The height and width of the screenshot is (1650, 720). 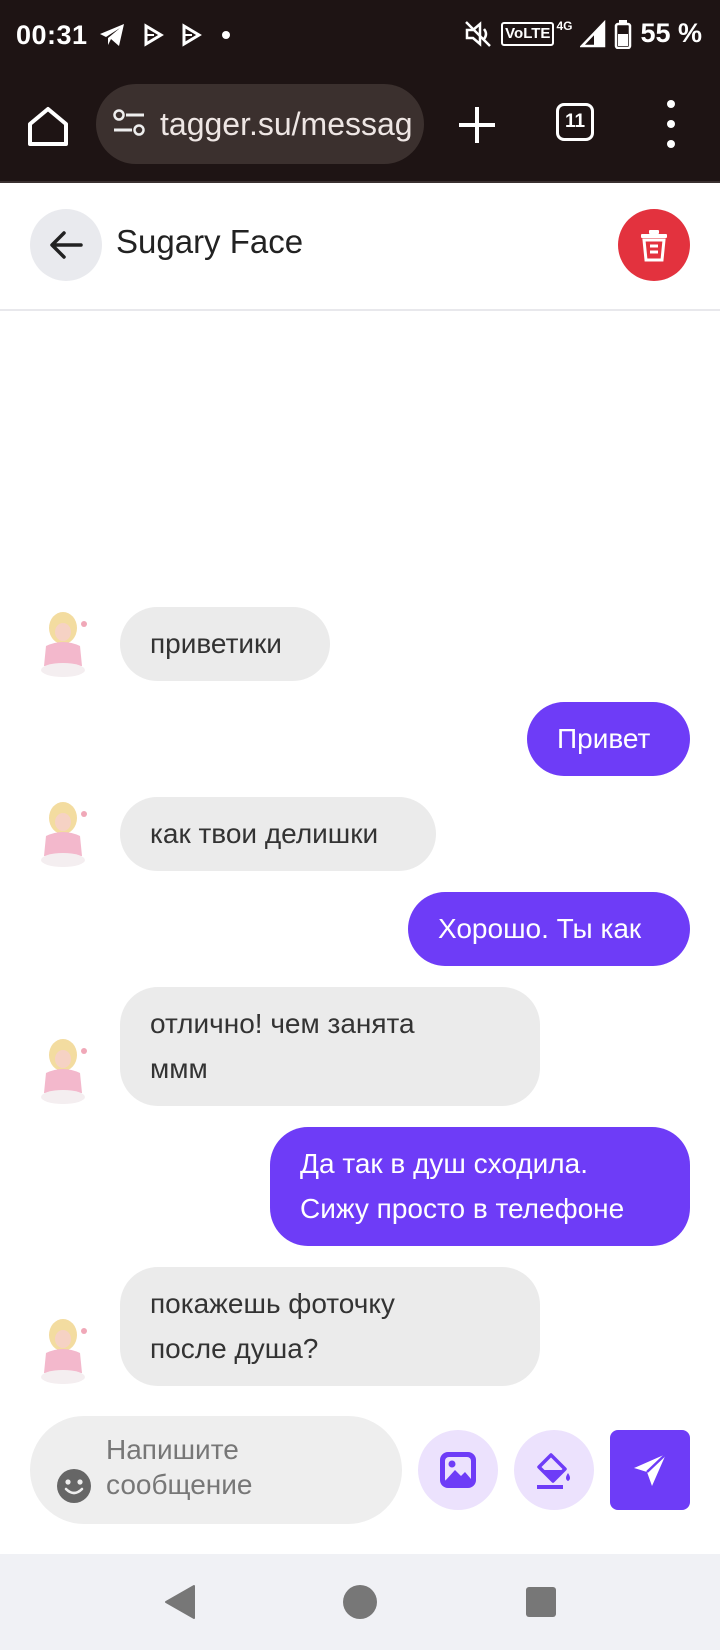 I want to click on browser-toolbar: tagger.su/messag 11, so click(x=360, y=129).